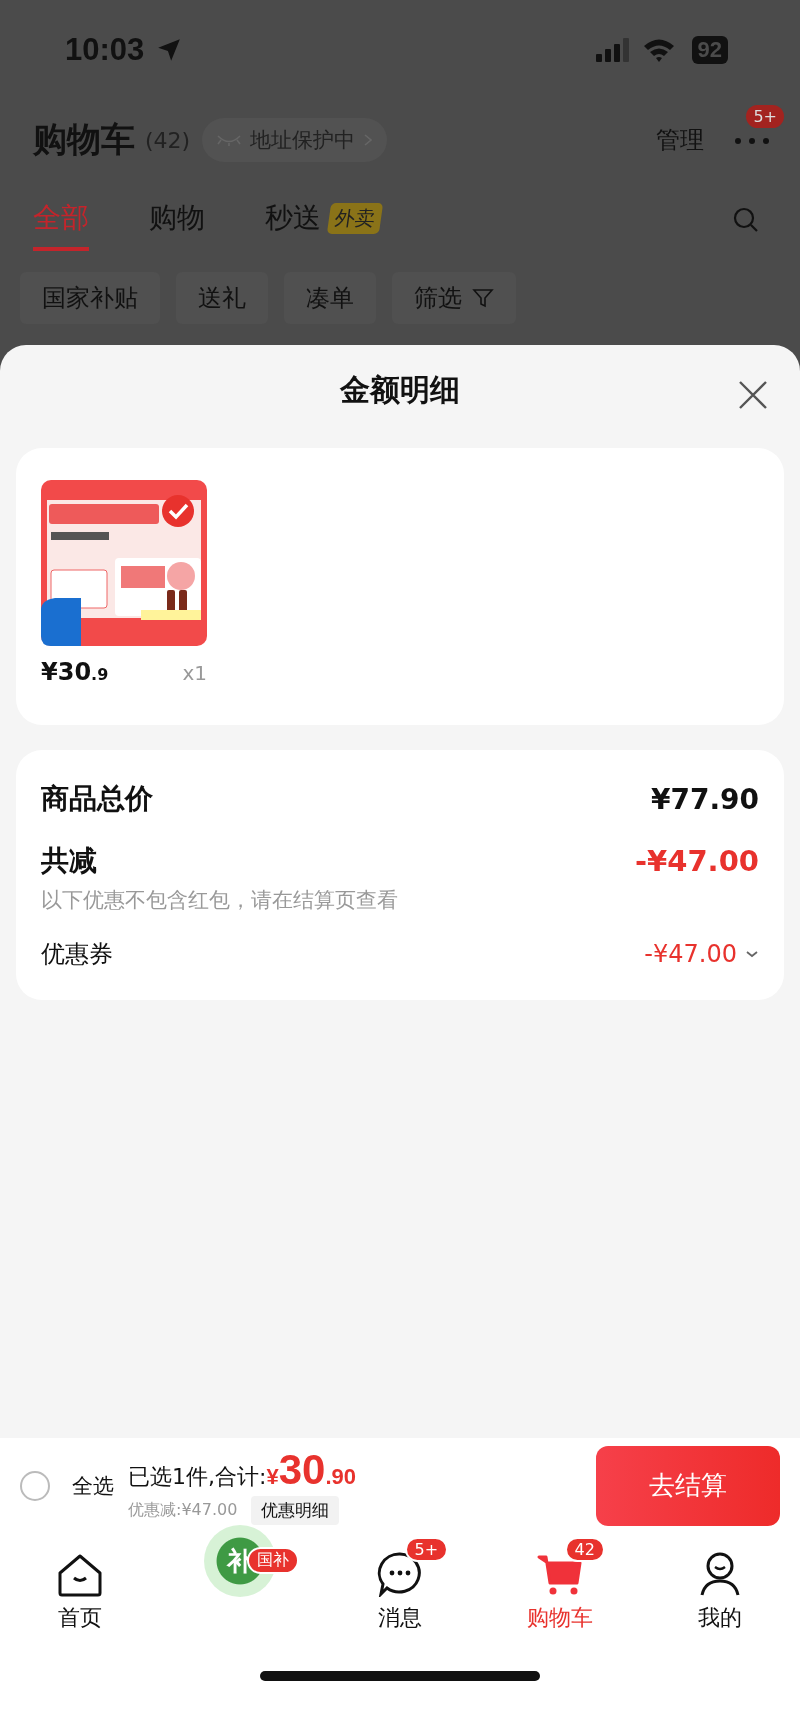 The image size is (800, 1731). What do you see at coordinates (752, 954) in the screenshot?
I see `chevron-down-icon` at bounding box center [752, 954].